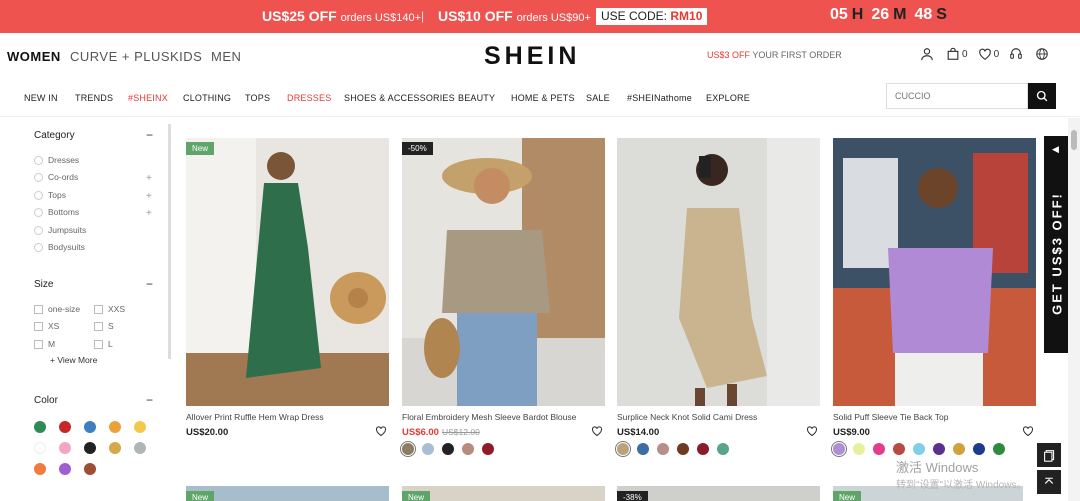 The height and width of the screenshot is (501, 1080). What do you see at coordinates (774, 55) in the screenshot?
I see `first-order-offer: US$3 OFF YOUR FIRST ORDER` at bounding box center [774, 55].